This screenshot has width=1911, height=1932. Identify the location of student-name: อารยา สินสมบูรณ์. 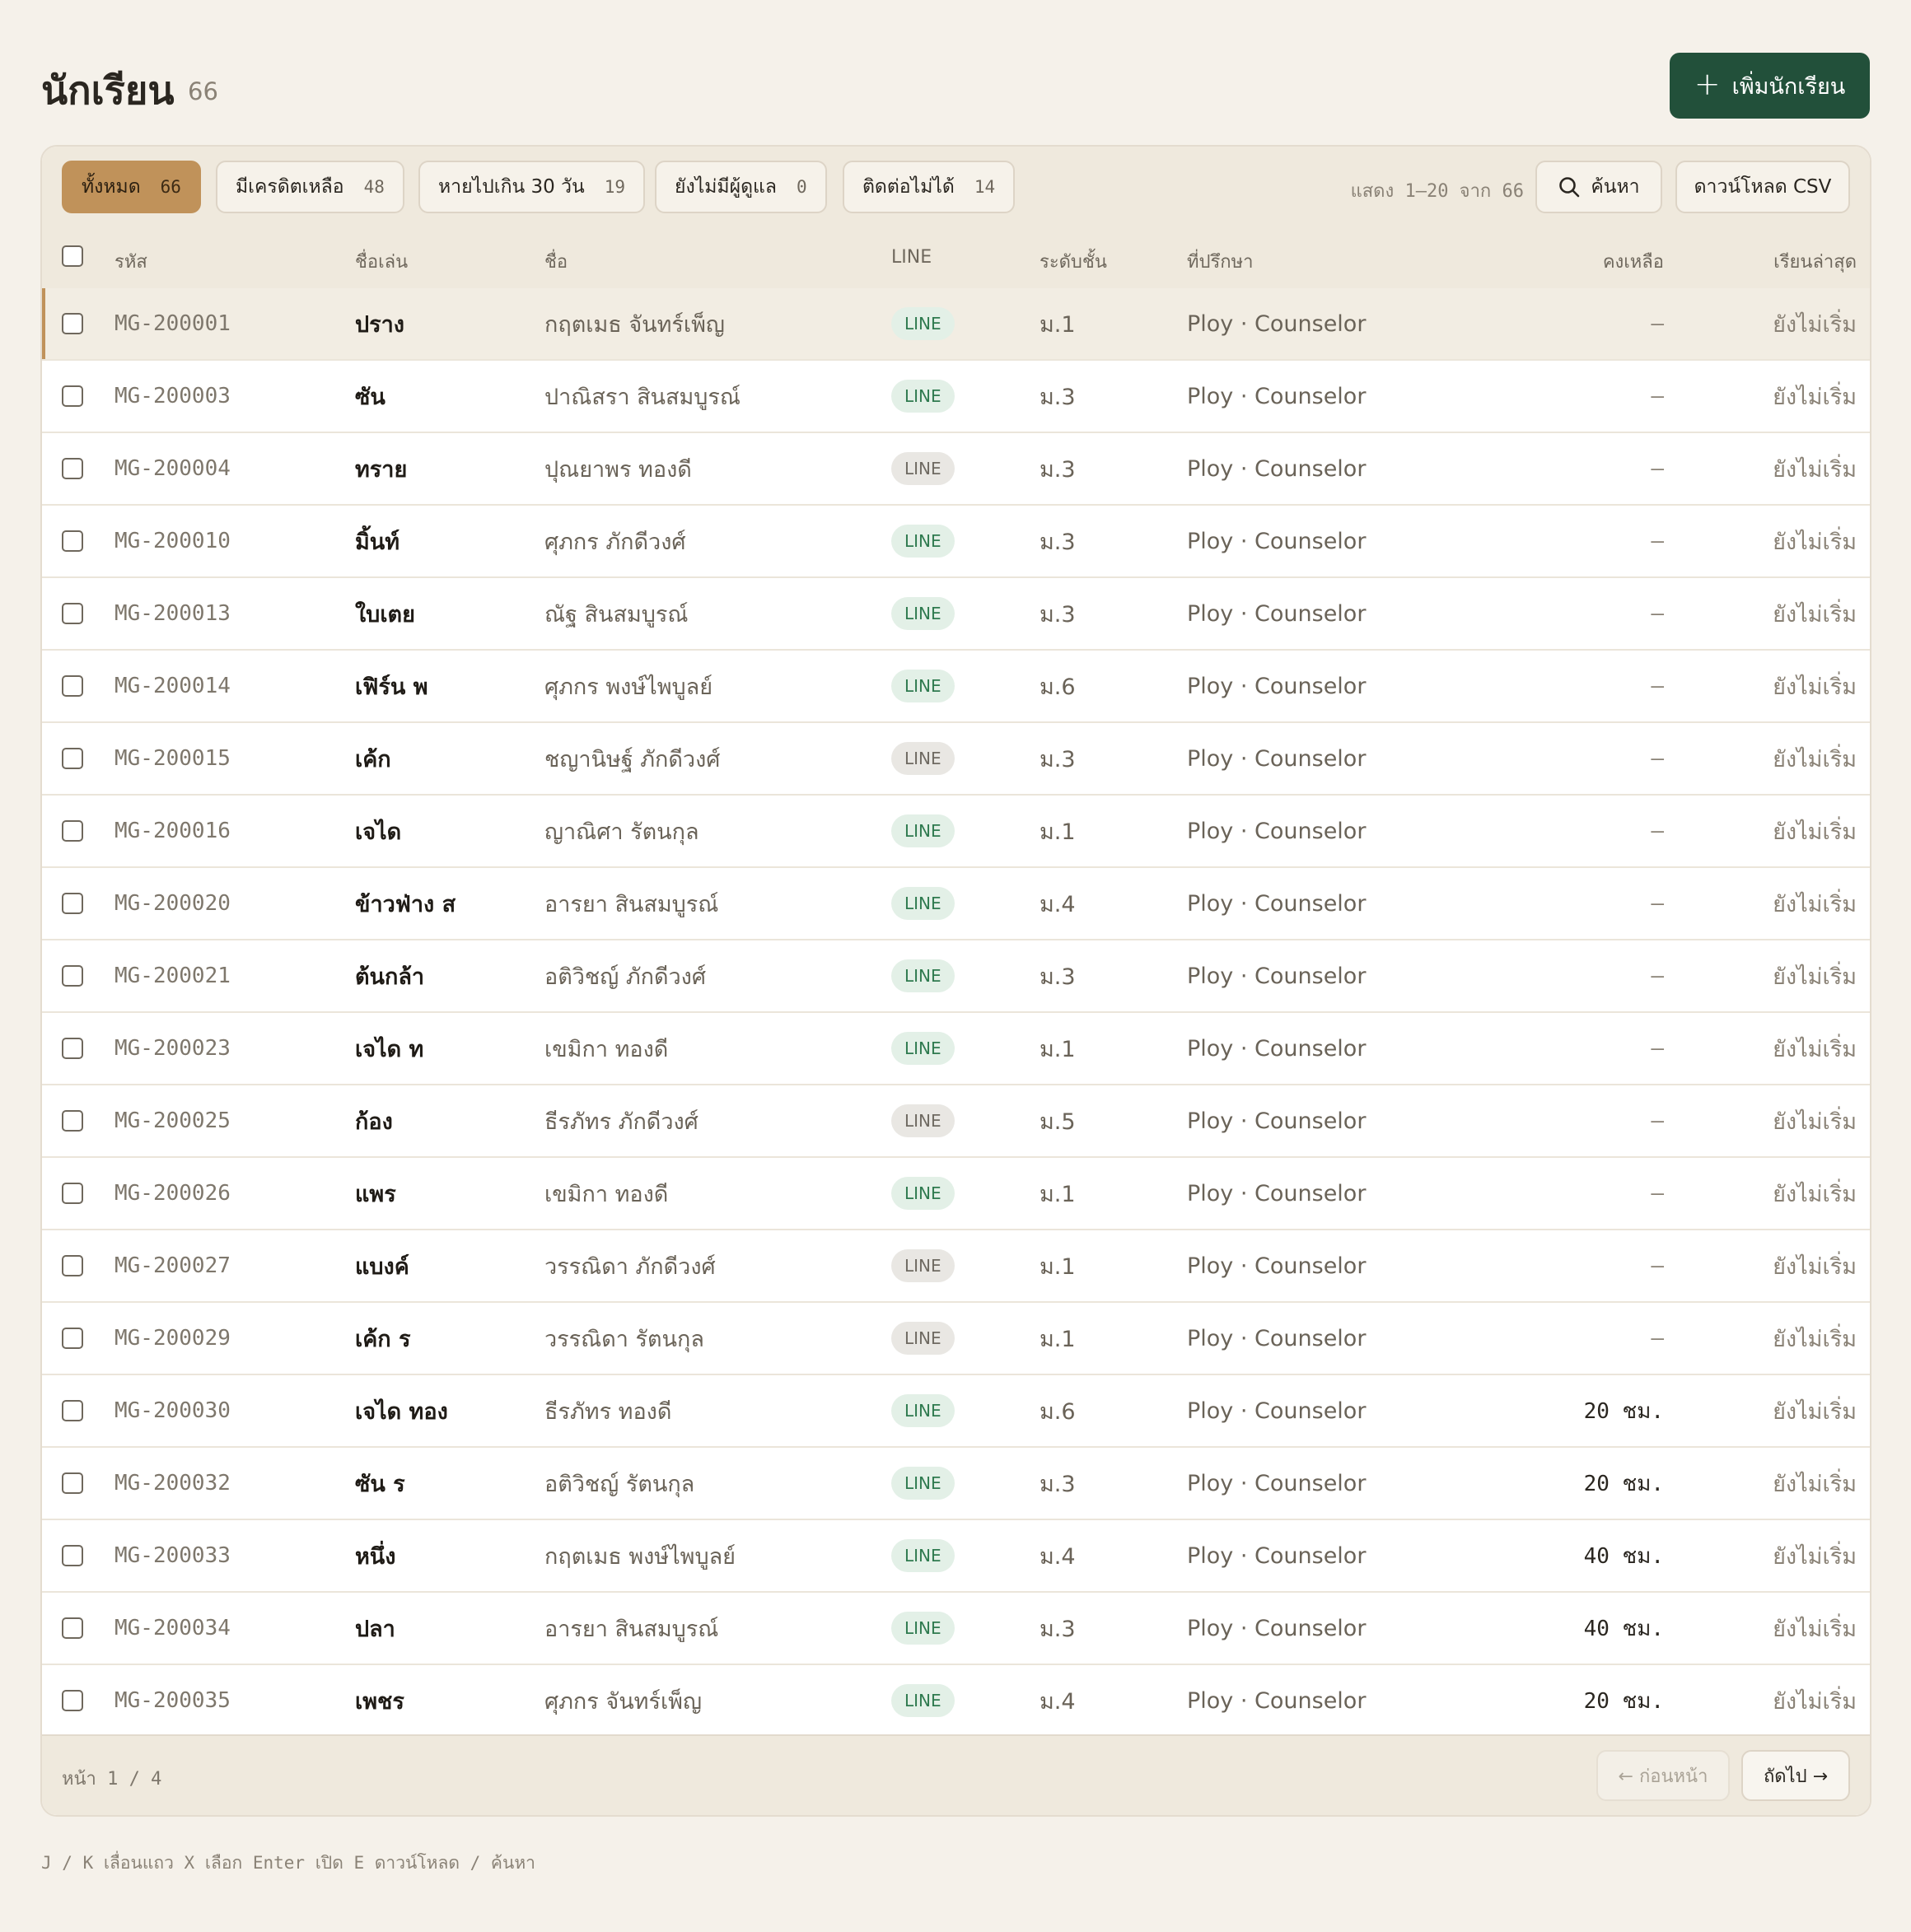
(631, 1629).